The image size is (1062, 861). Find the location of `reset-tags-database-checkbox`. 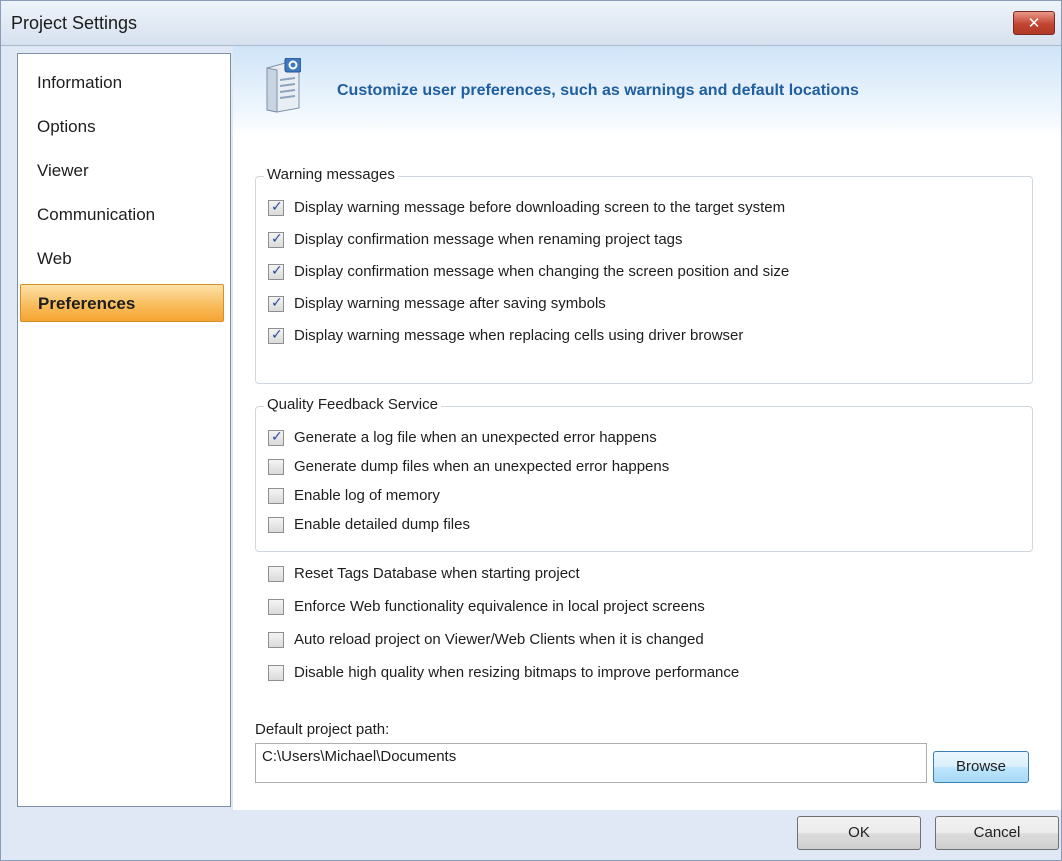

reset-tags-database-checkbox is located at coordinates (276, 574).